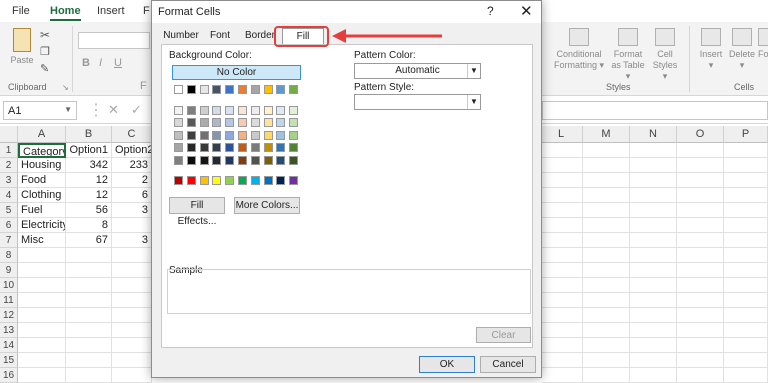 This screenshot has height=383, width=768. I want to click on no-color-button: No Color, so click(236, 72).